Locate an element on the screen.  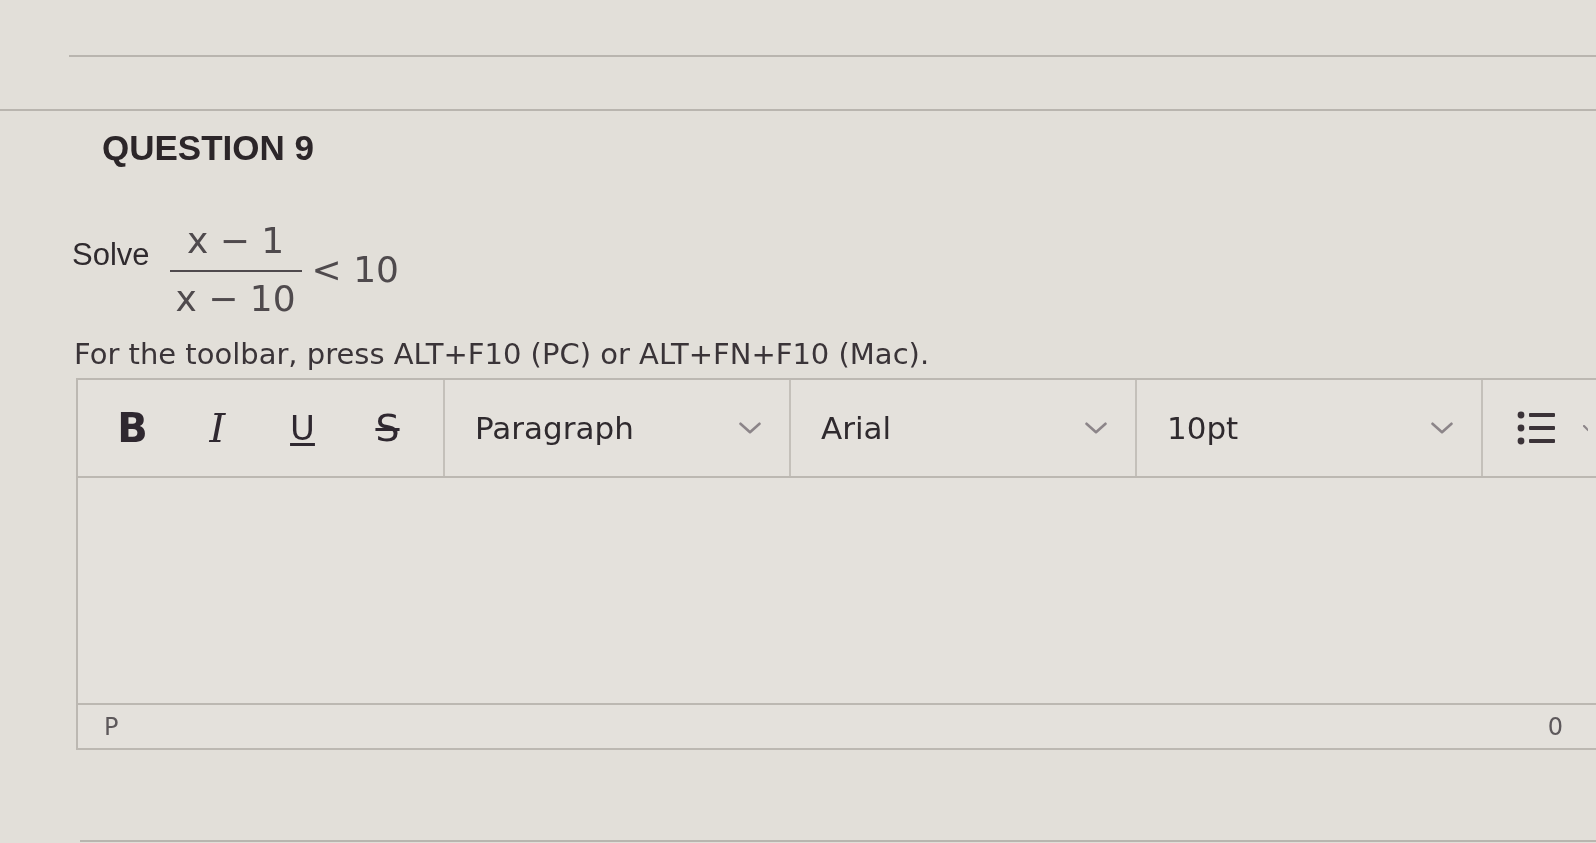
fraction-numerator: x − 1 is located at coordinates (235, 241).